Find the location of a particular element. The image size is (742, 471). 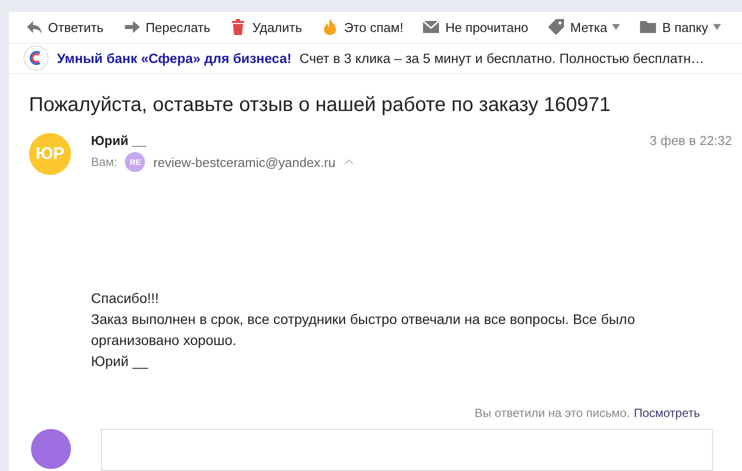

reply-field is located at coordinates (407, 450).